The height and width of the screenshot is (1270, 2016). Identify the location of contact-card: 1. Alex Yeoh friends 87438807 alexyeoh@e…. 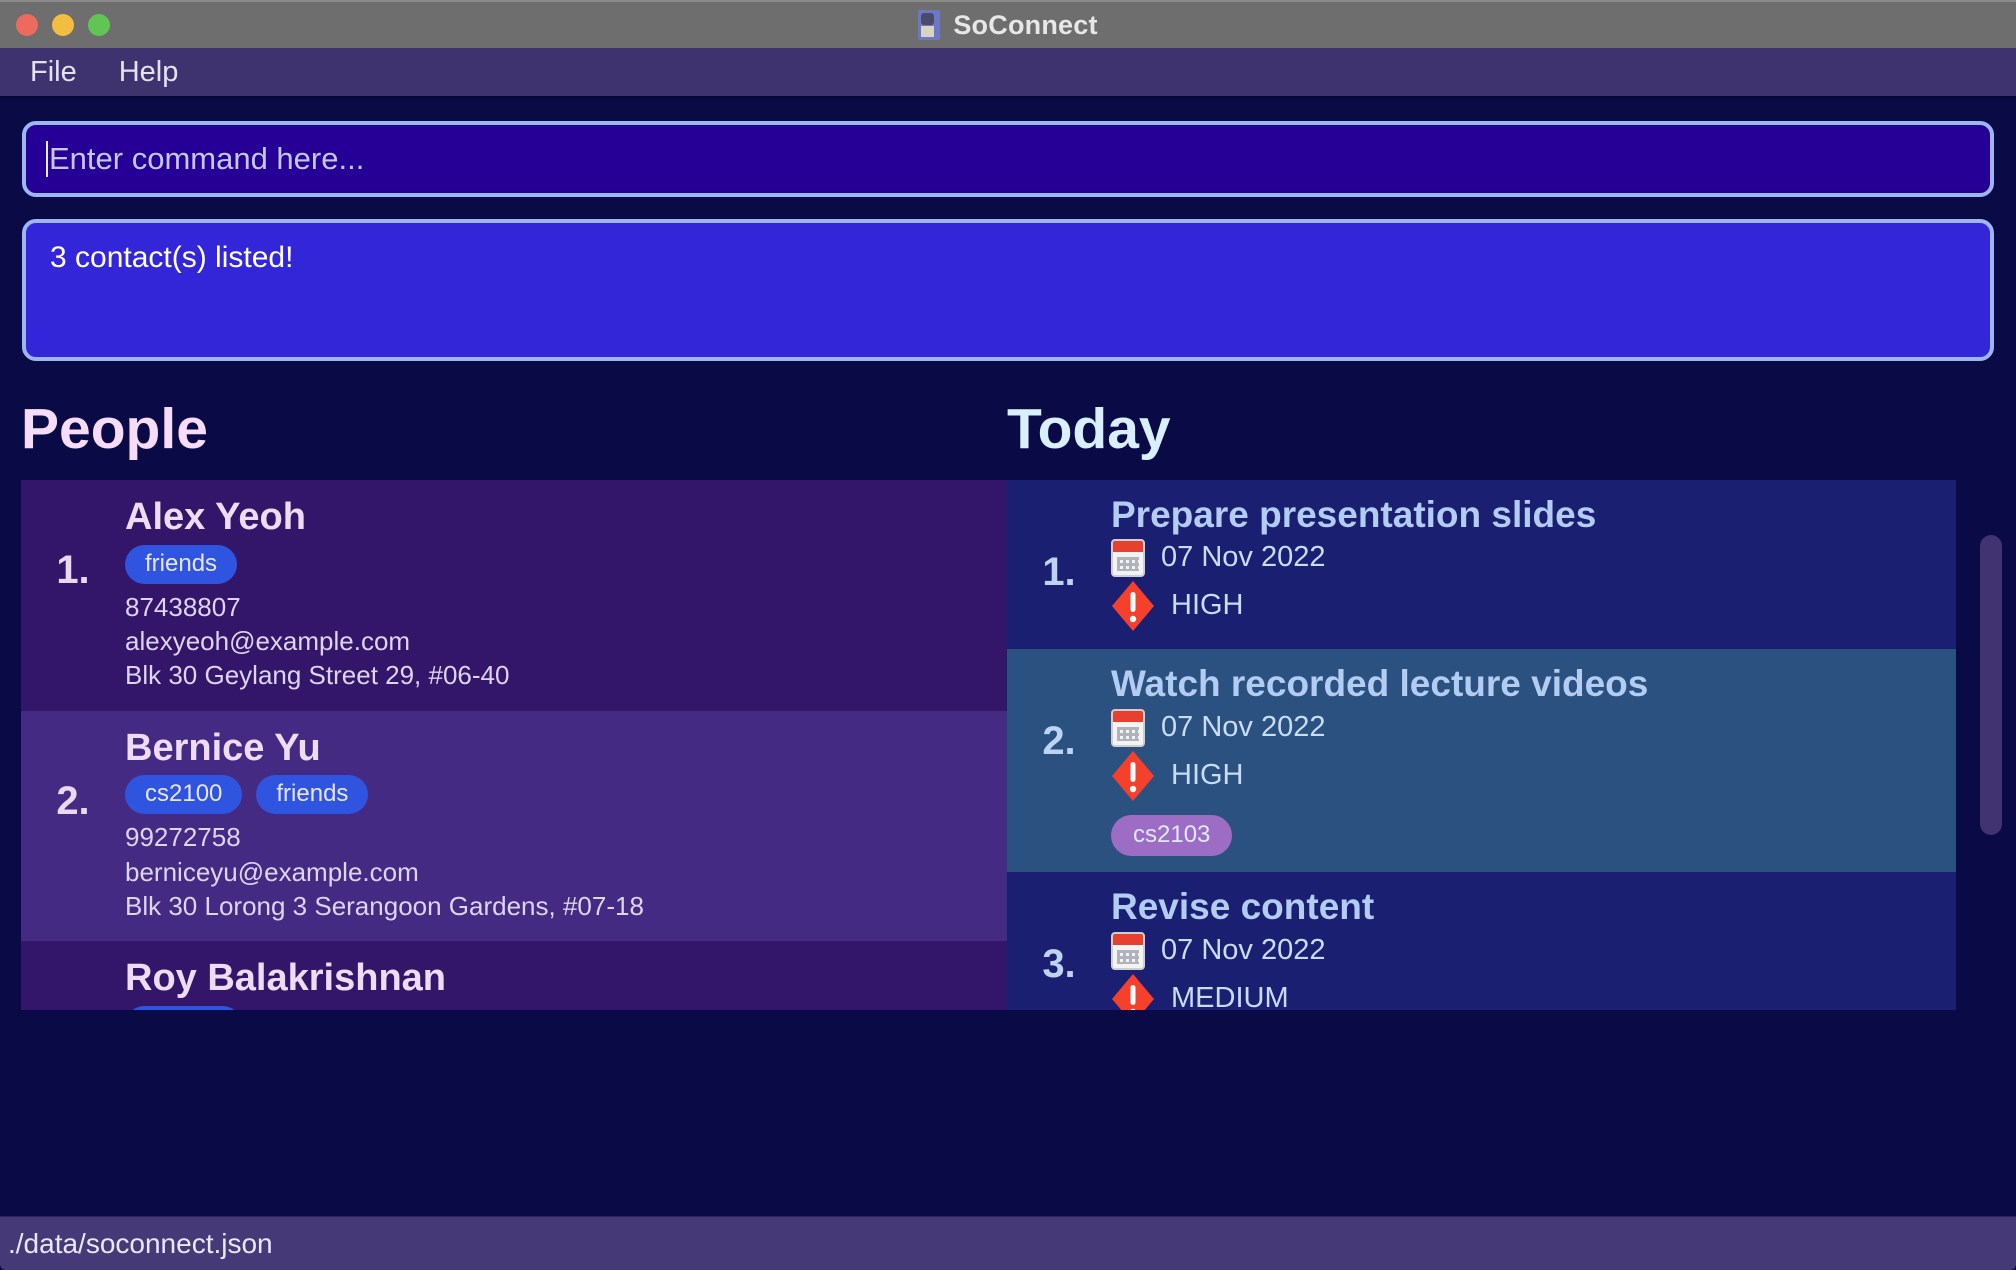
(514, 595).